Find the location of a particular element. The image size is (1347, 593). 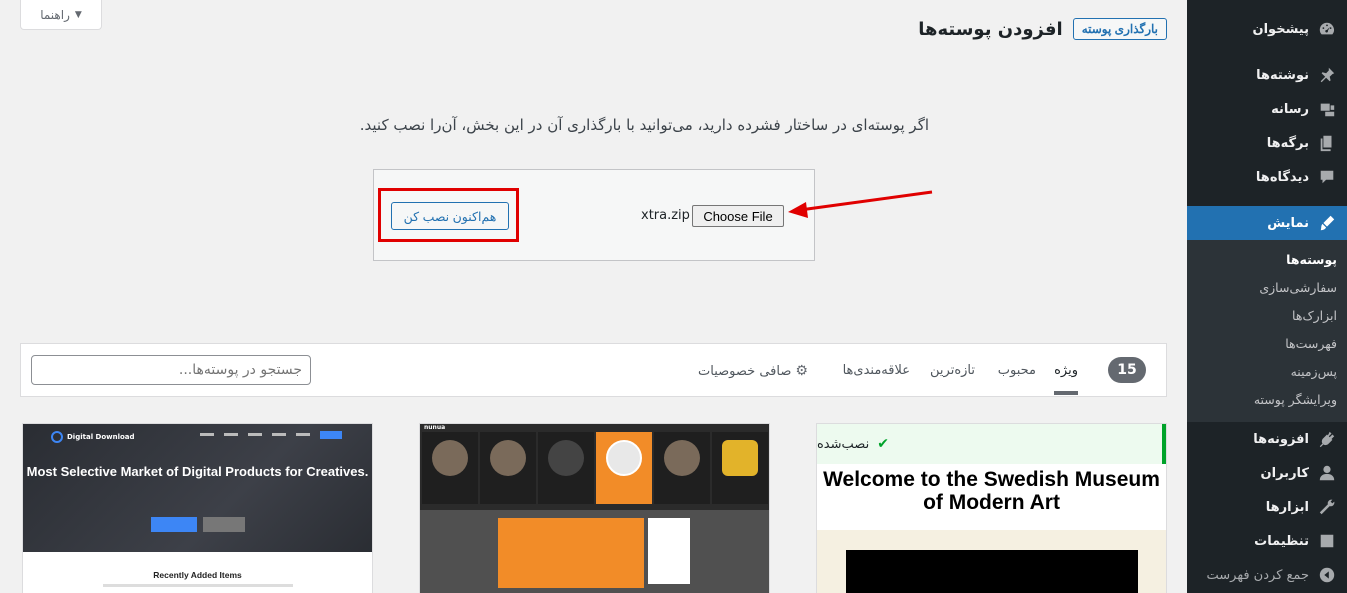

theme-screenshot: nunua is located at coordinates (594, 467).